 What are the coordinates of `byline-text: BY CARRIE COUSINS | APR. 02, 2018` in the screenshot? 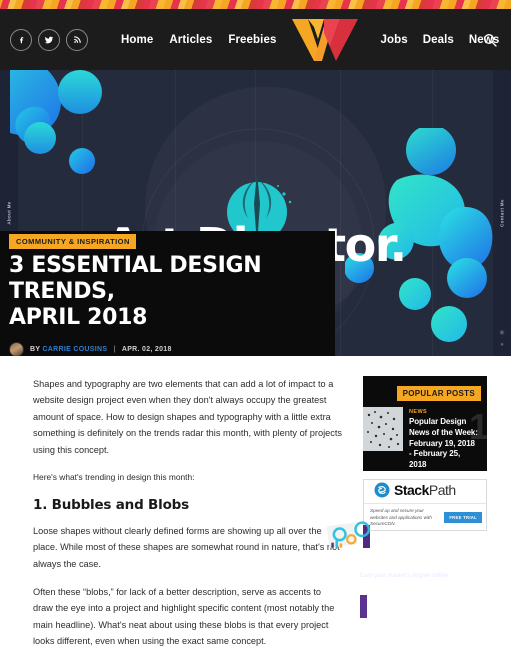 It's located at (101, 349).